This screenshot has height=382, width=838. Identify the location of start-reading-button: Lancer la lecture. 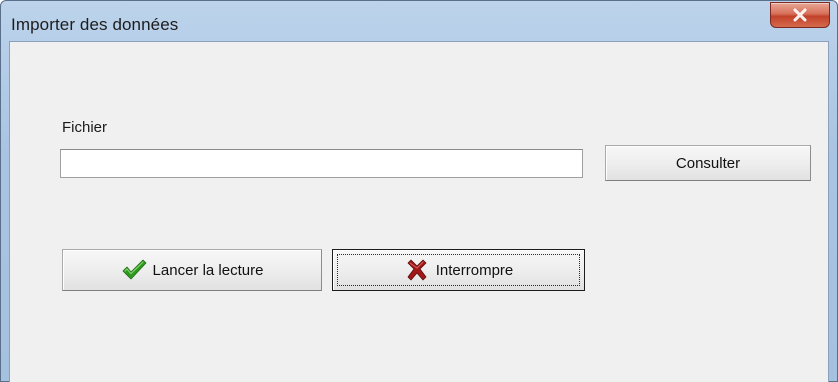
(192, 270).